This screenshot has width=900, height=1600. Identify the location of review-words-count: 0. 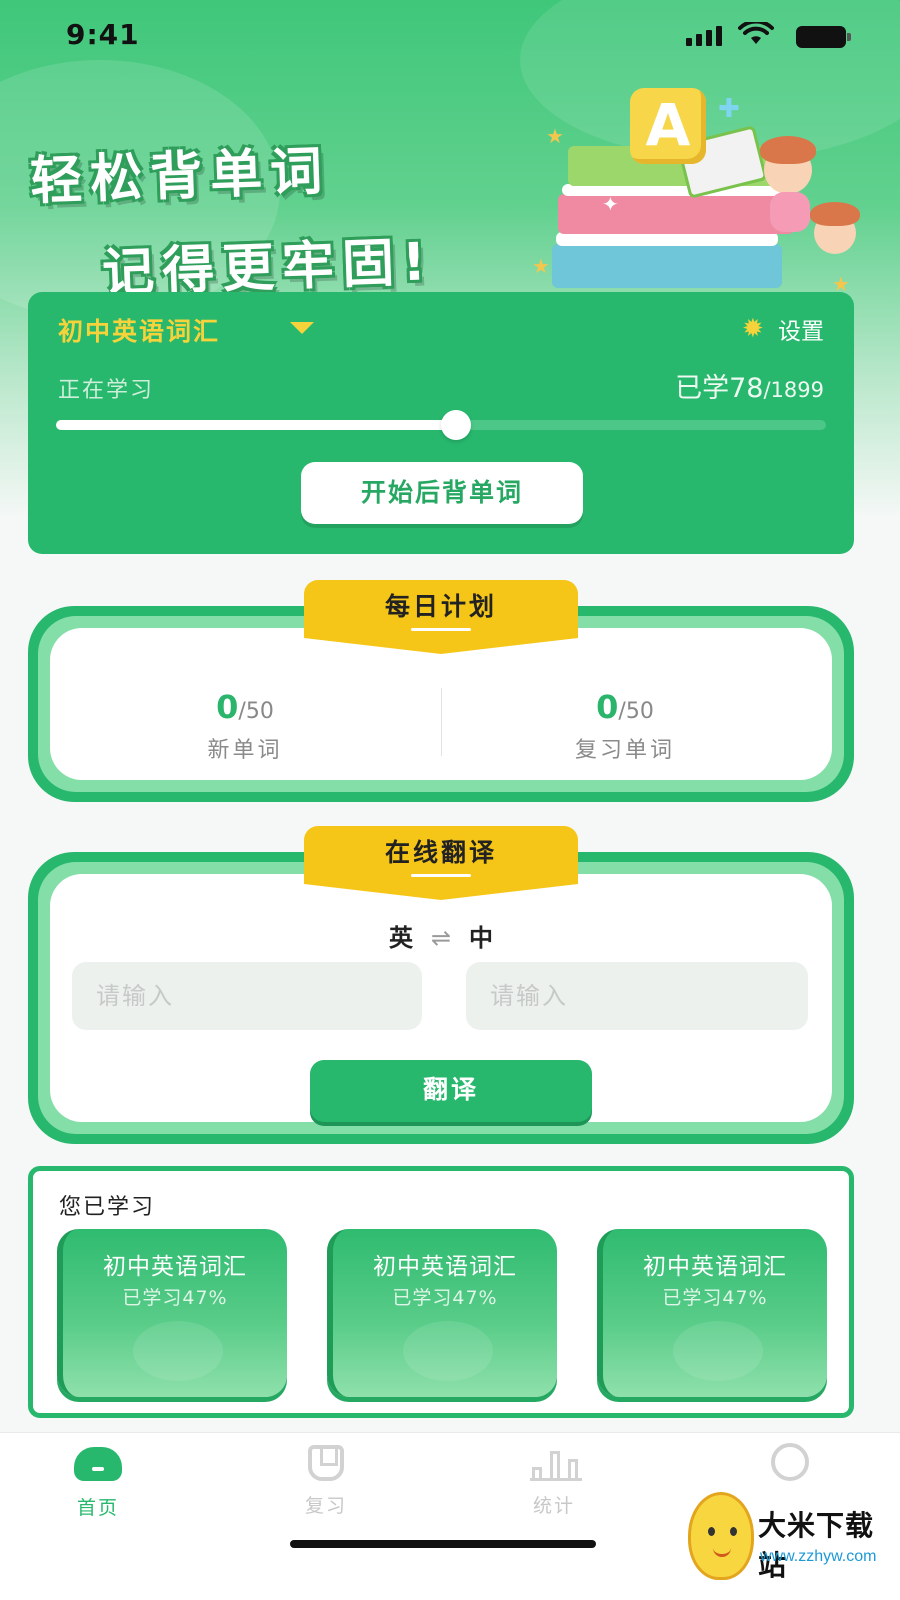
(607, 707).